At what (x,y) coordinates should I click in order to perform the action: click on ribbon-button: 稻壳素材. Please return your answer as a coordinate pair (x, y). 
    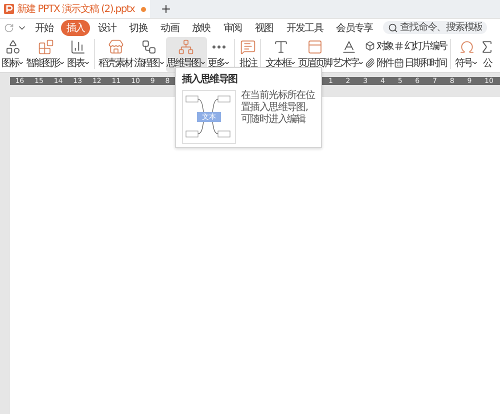
    Looking at the image, I should click on (116, 54).